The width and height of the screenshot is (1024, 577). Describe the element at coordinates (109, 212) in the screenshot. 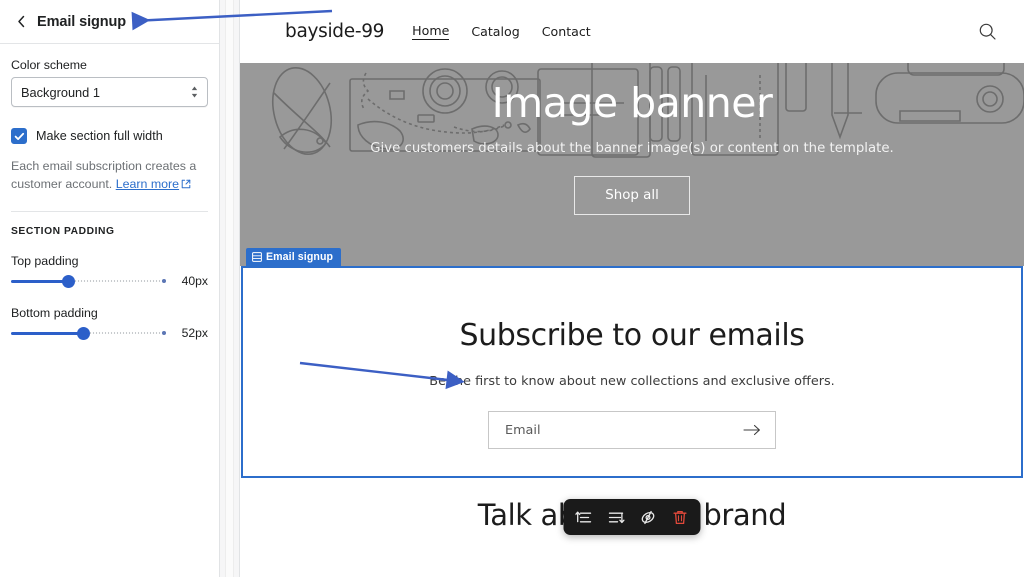

I see `sidebar-divider` at that location.